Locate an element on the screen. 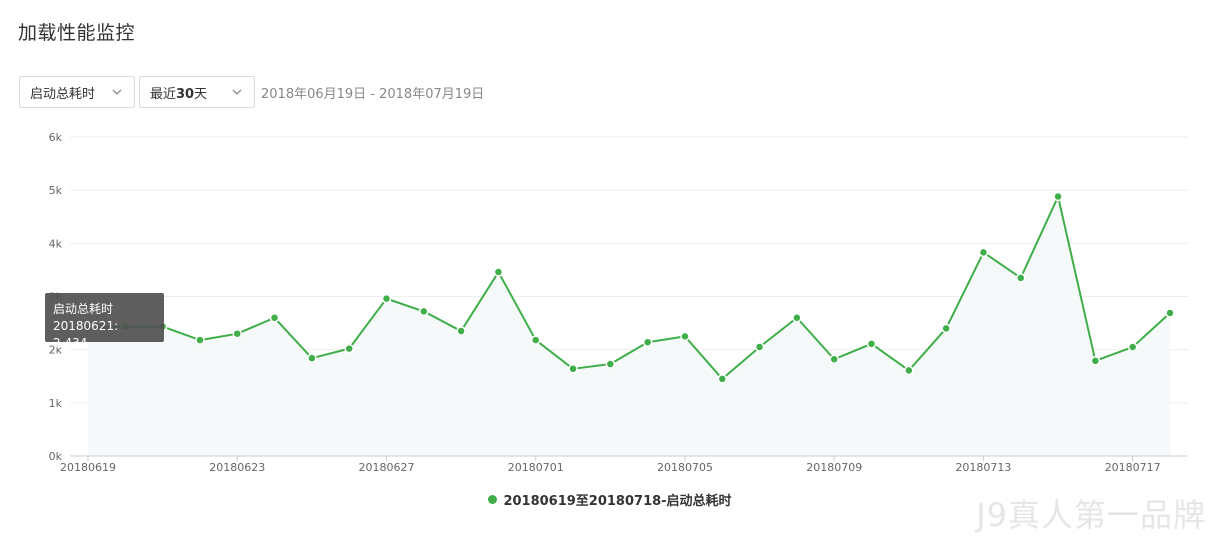 This screenshot has width=1220, height=544. x-tick-label: 20180713 is located at coordinates (983, 467).